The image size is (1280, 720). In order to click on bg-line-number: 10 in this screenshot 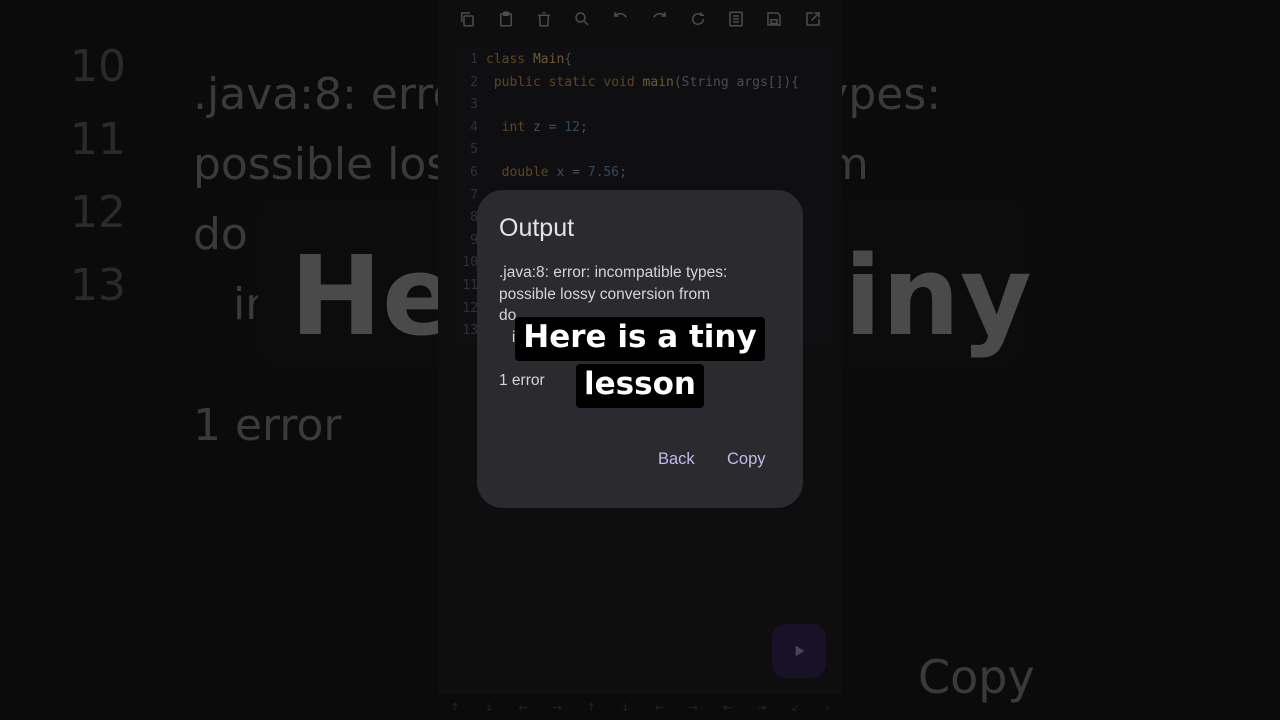, I will do `click(98, 66)`.